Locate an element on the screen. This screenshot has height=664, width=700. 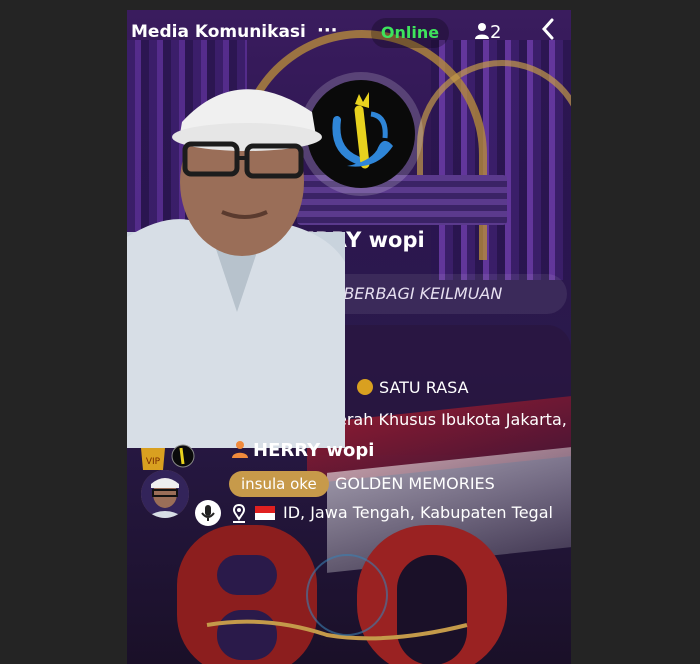
back-button is located at coordinates (548, 33).